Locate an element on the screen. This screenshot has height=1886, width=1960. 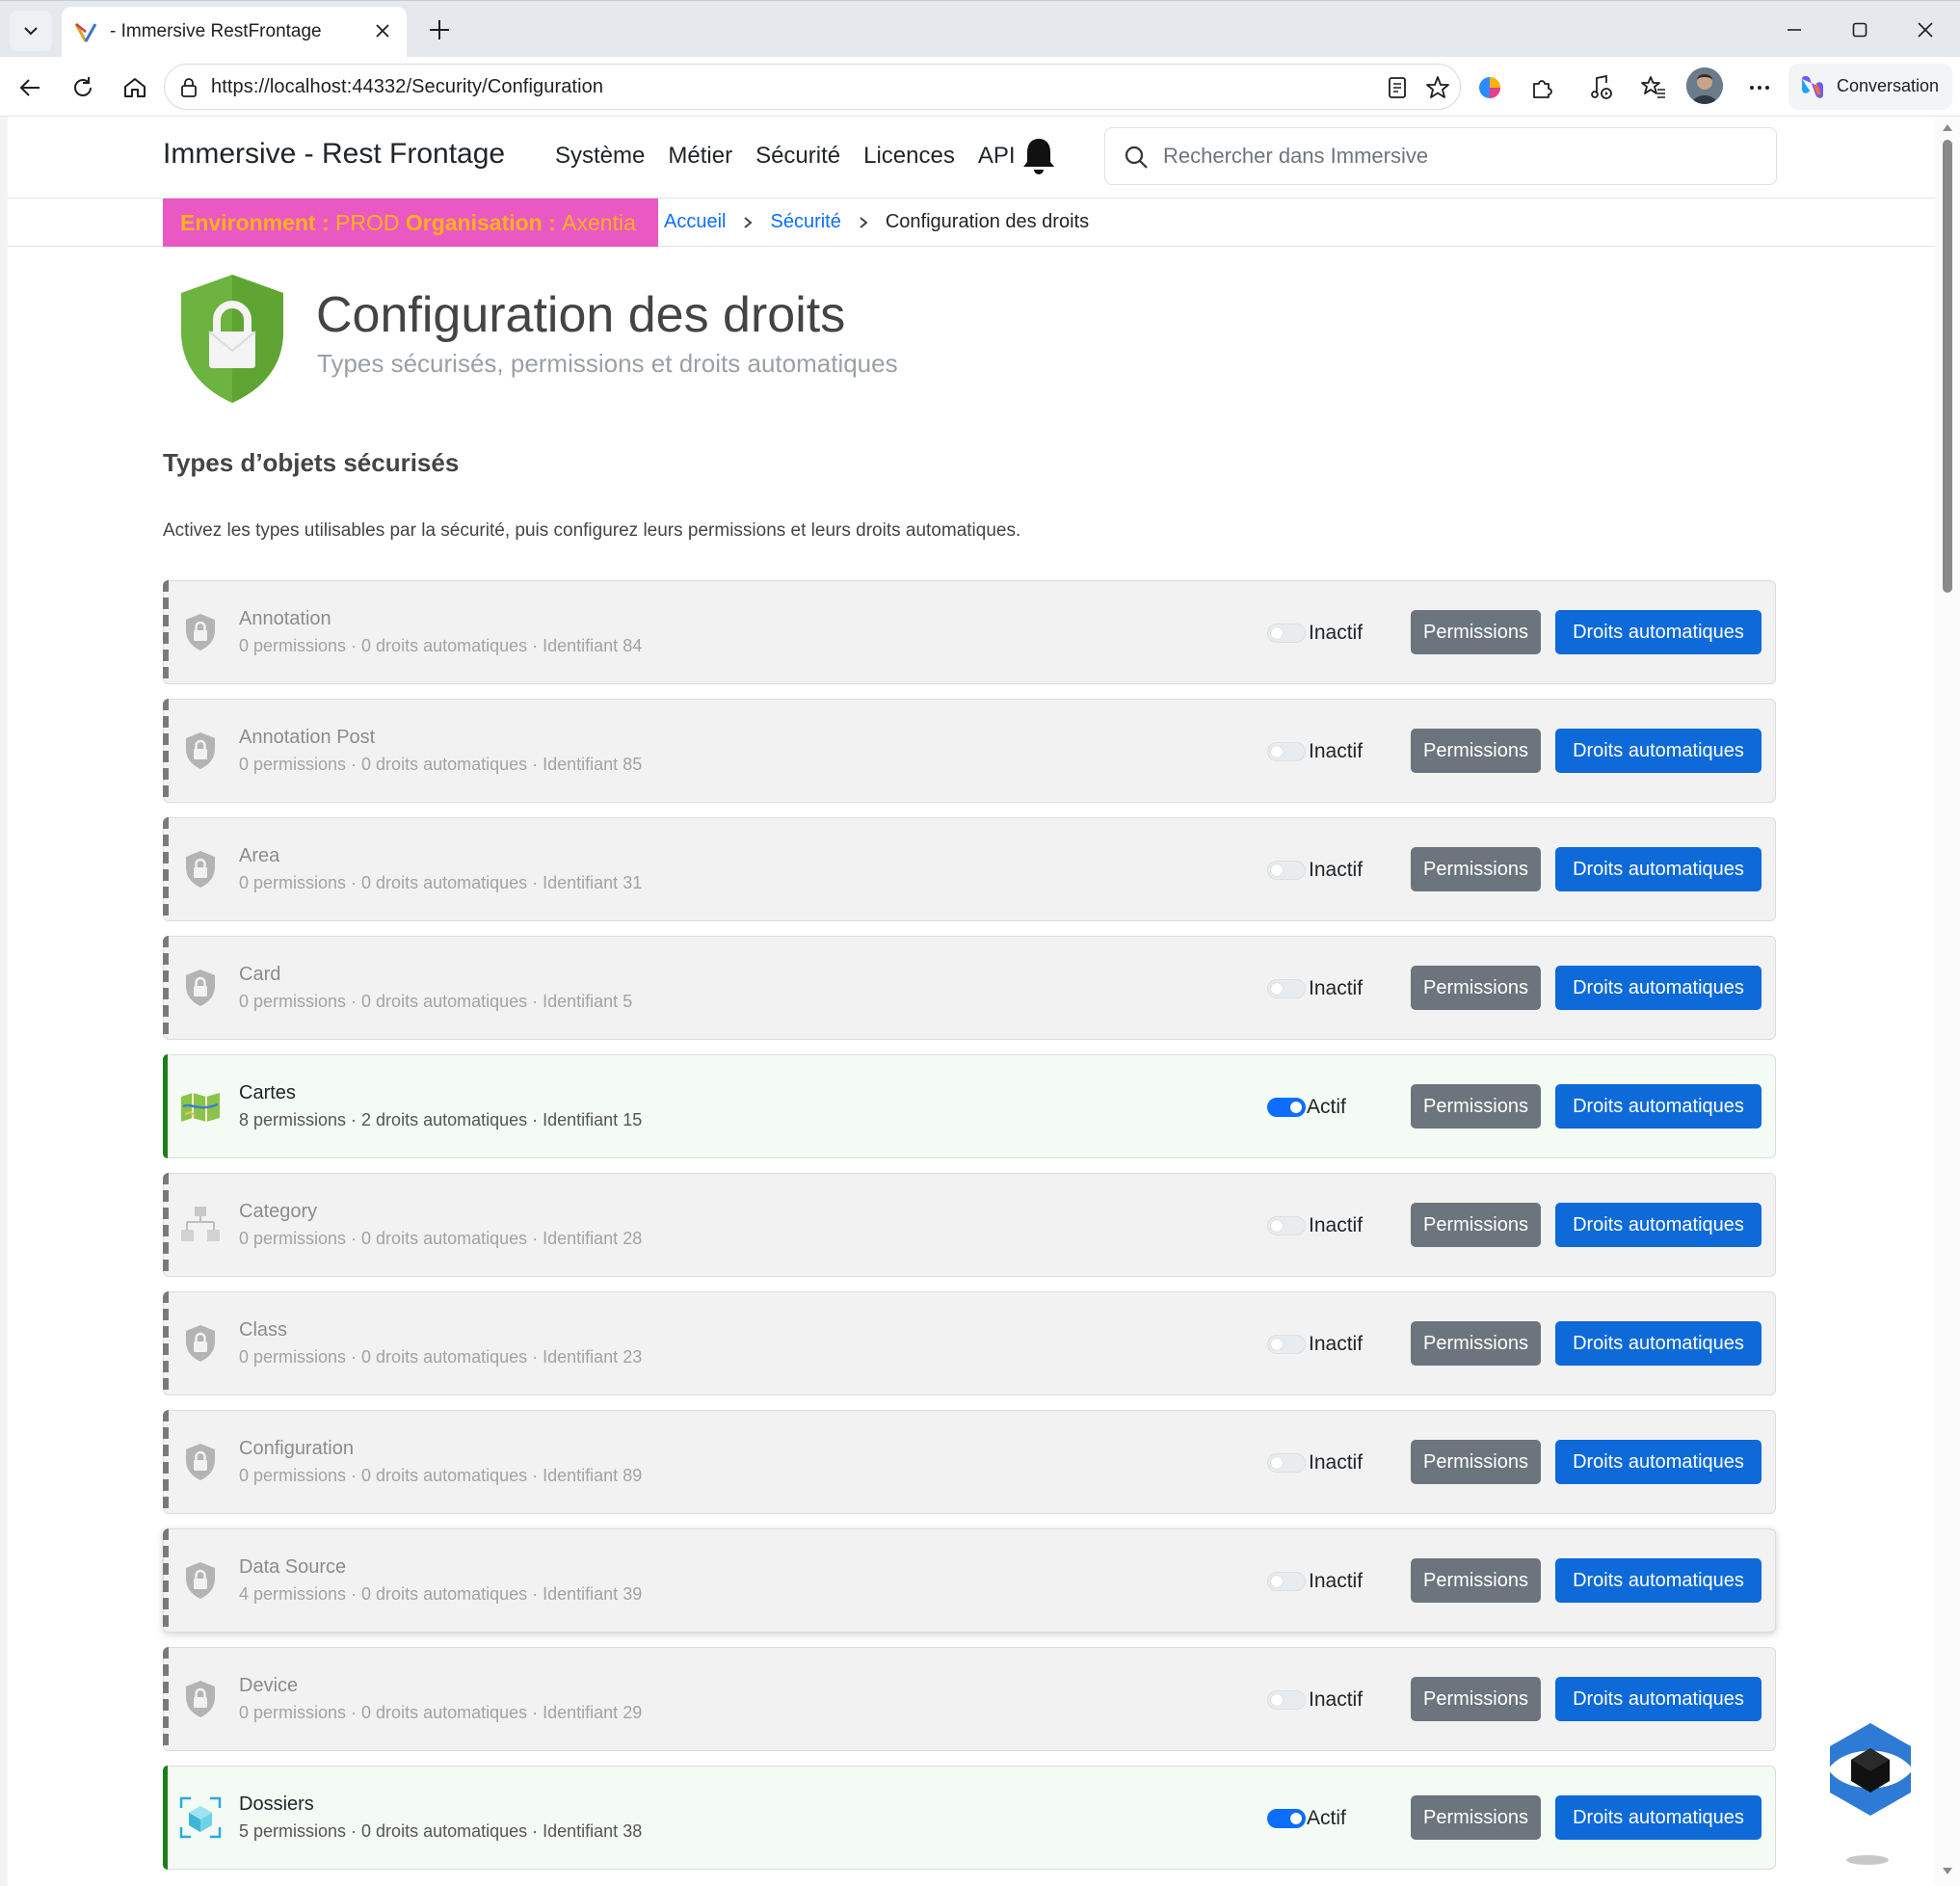
reader-view-icon is located at coordinates (1397, 88).